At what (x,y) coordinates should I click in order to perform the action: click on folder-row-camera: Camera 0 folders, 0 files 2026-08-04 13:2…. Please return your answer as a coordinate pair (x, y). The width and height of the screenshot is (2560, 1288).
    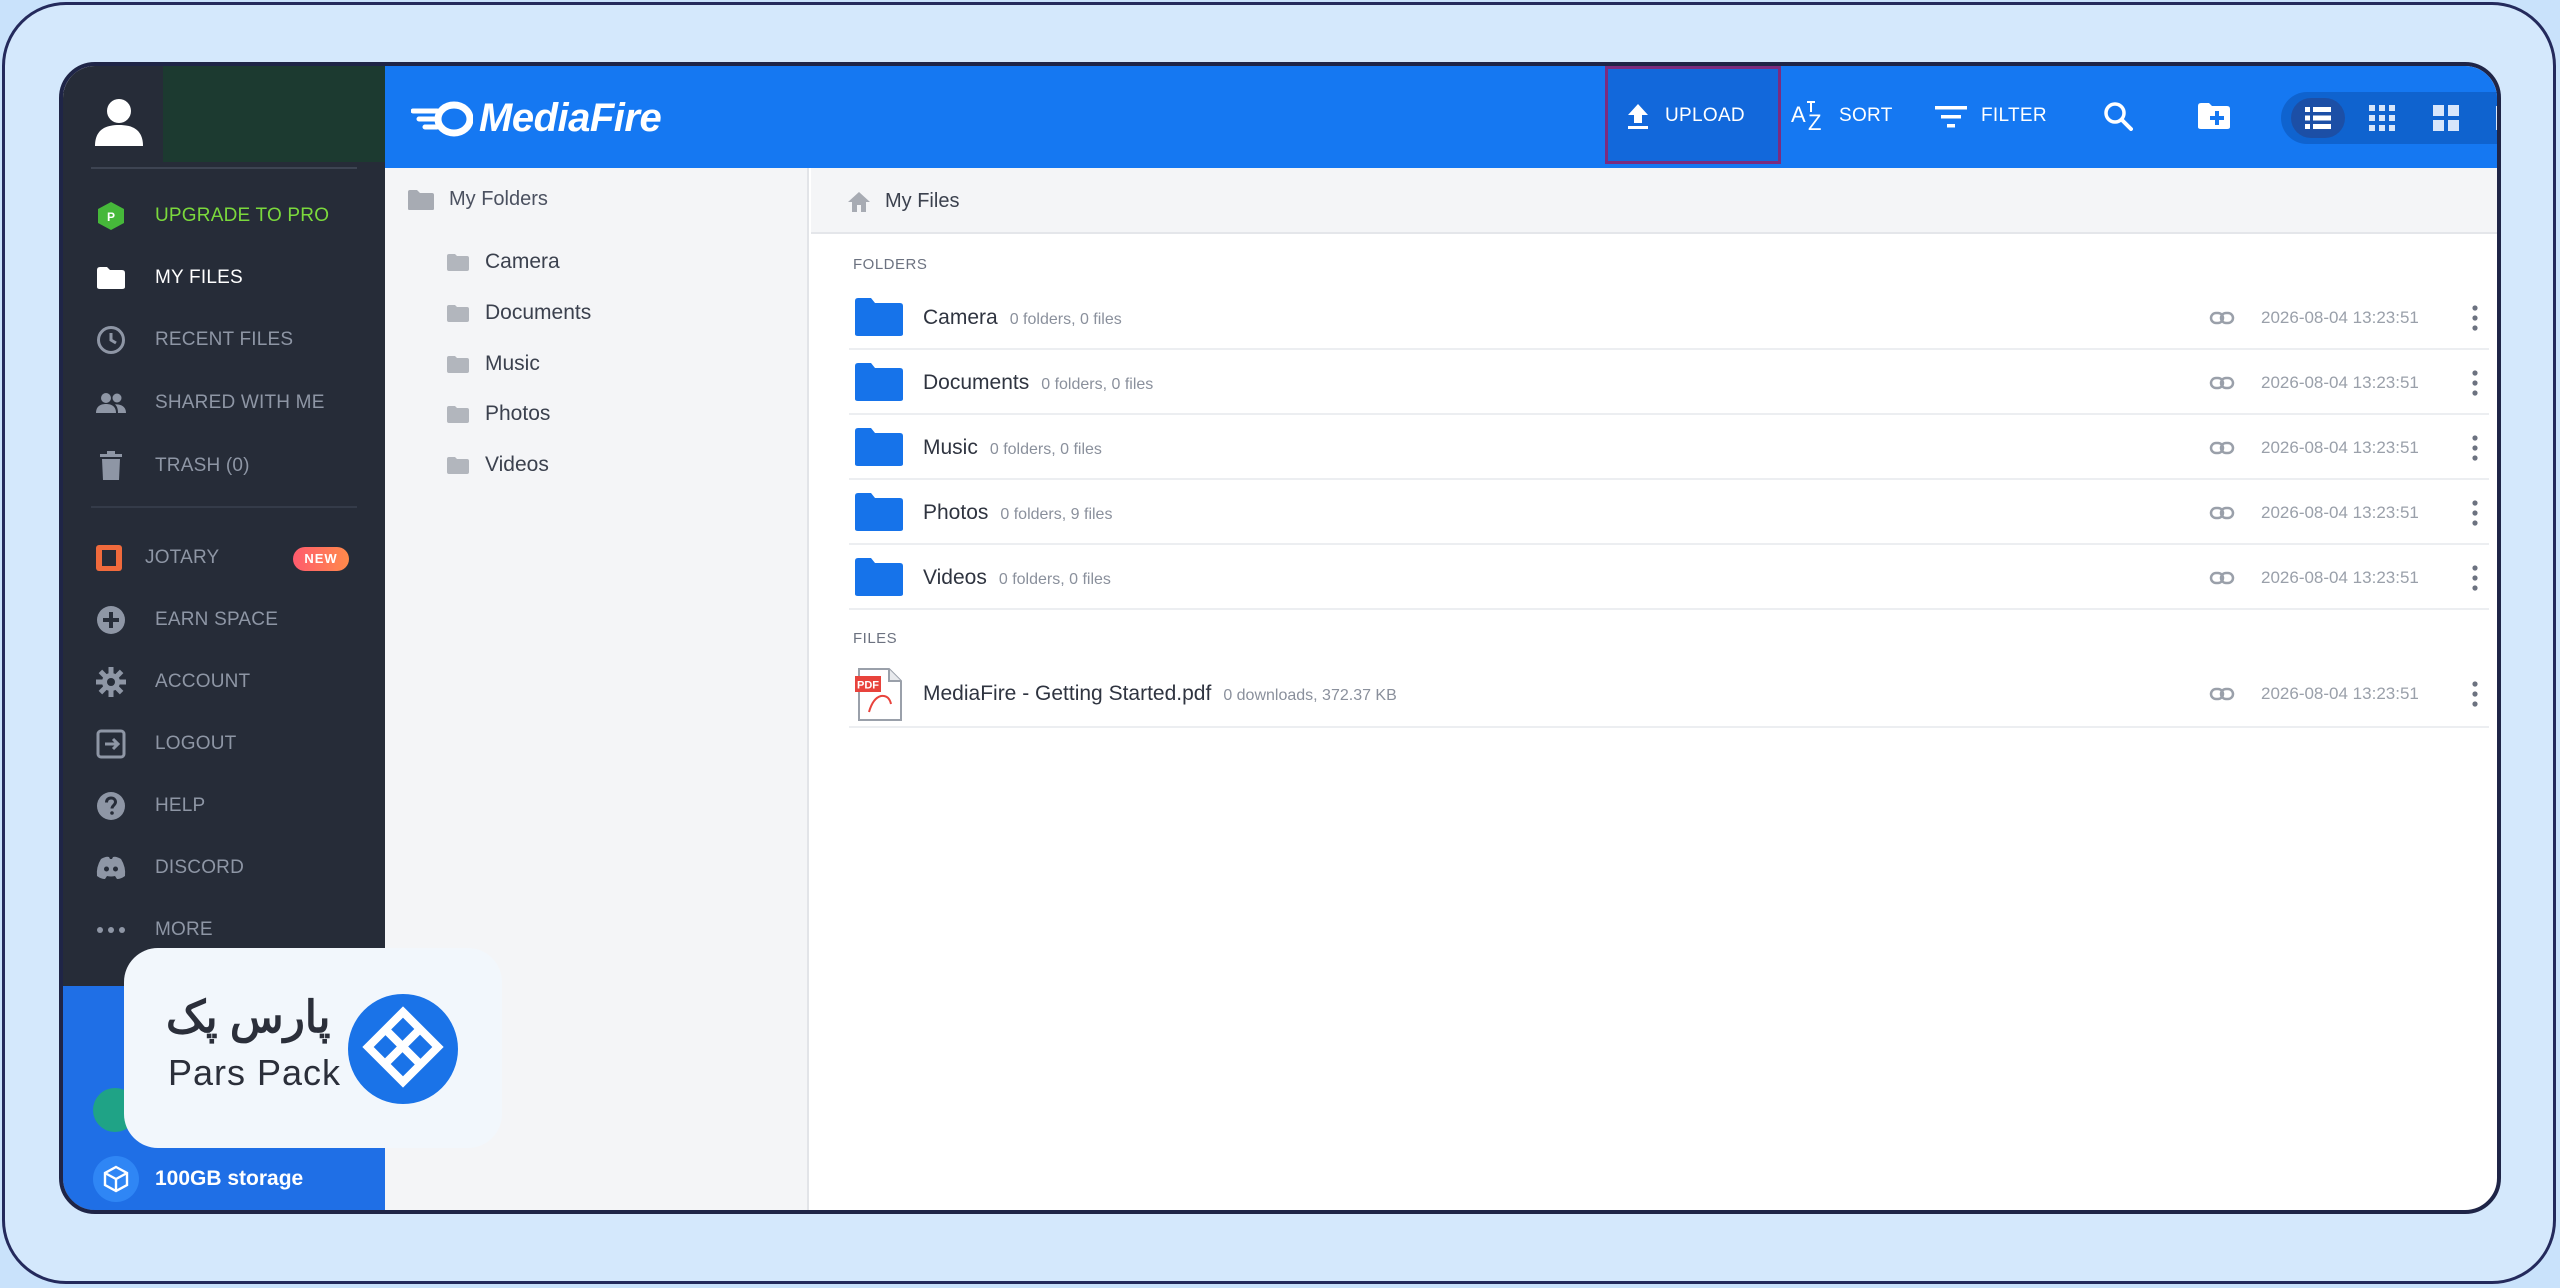
    Looking at the image, I should click on (1669, 318).